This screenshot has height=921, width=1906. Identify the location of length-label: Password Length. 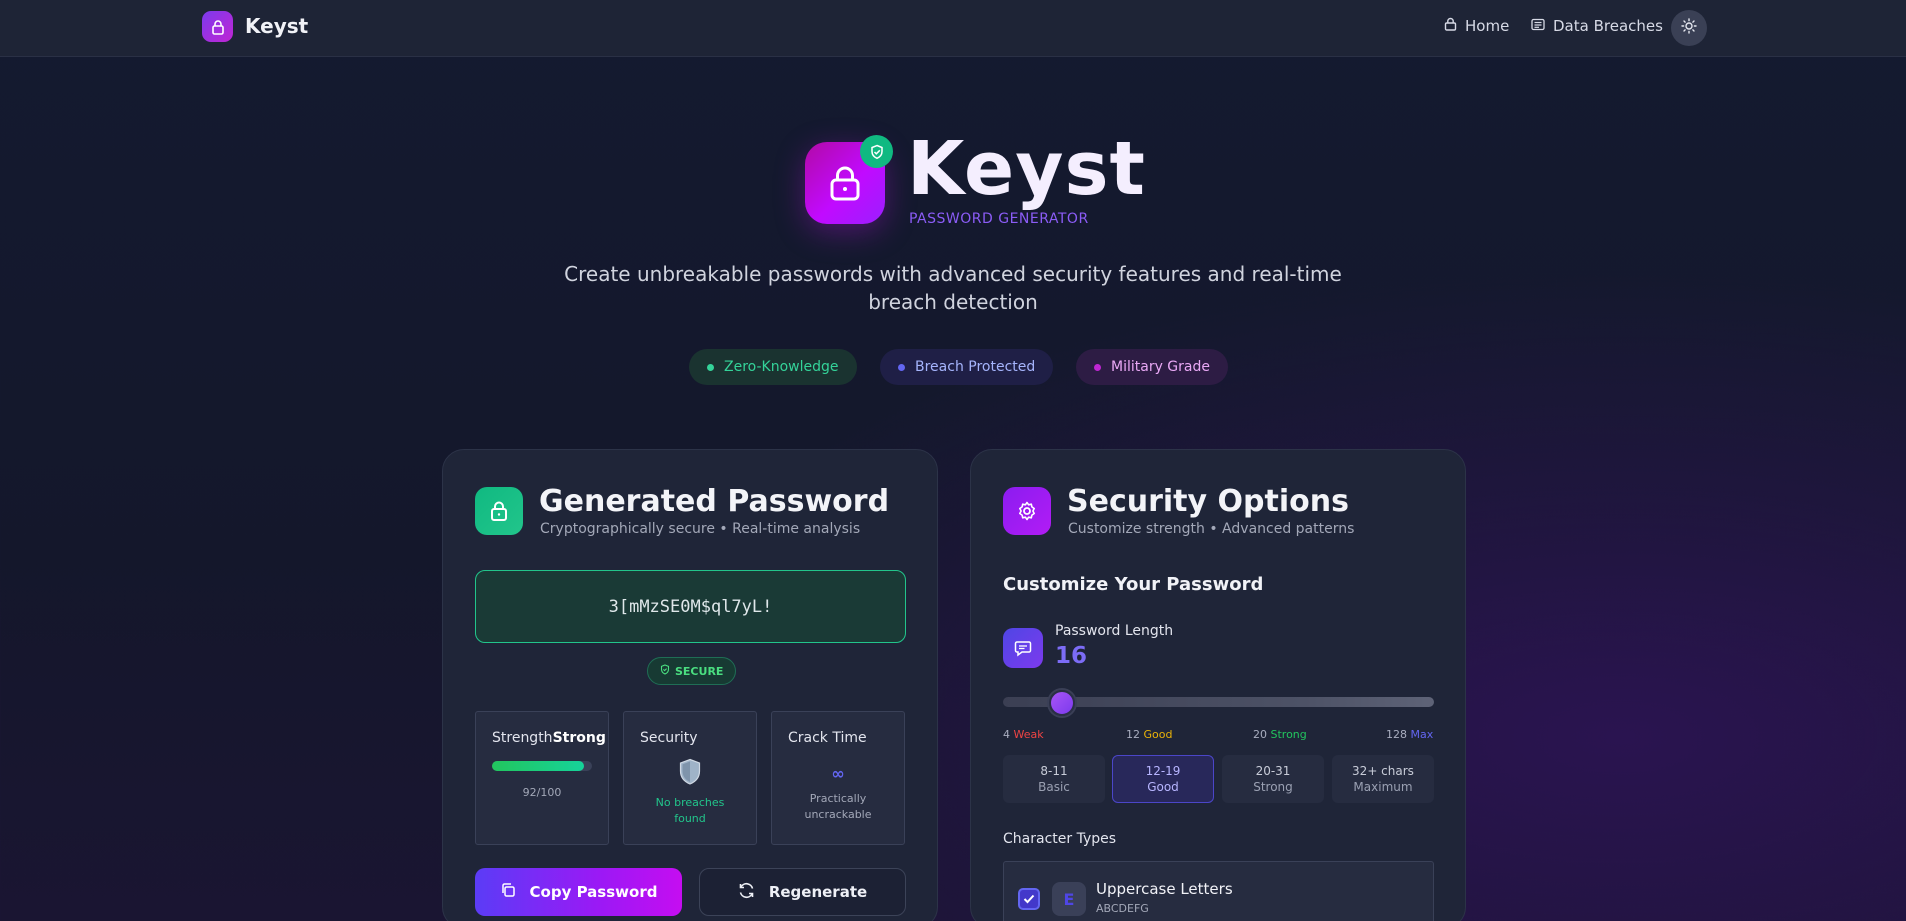
(1114, 631).